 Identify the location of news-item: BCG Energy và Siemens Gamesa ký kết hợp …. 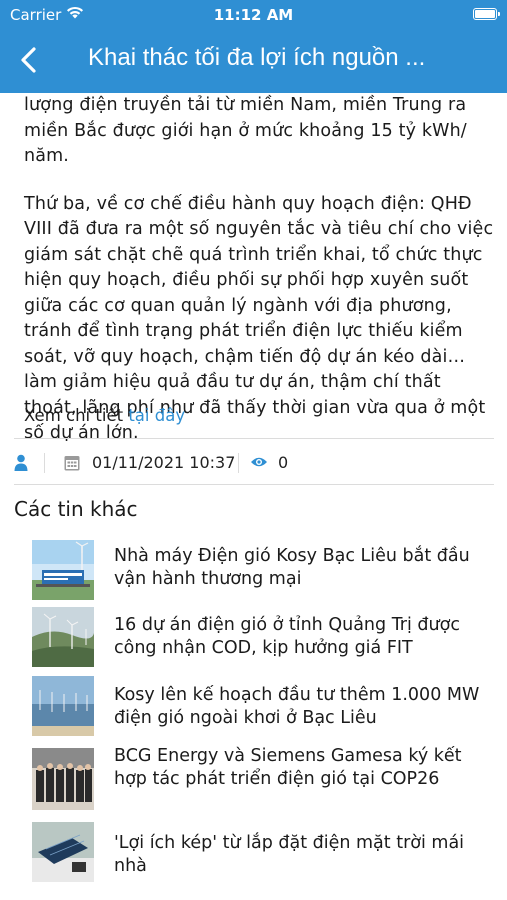
(253, 782).